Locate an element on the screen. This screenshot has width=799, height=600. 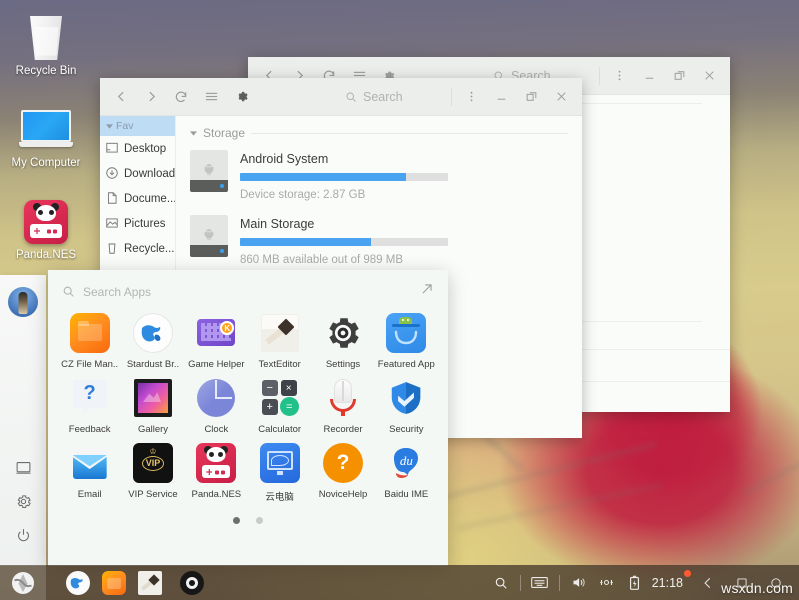
app-label: Feedback is located at coordinates (89, 429).